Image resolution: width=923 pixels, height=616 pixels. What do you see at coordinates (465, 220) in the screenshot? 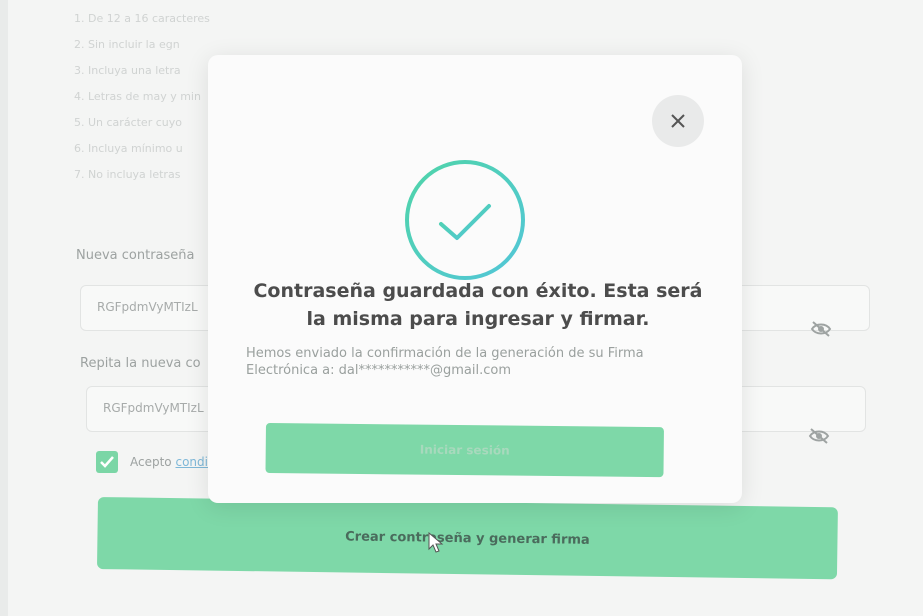
I see `check-circle-icon` at bounding box center [465, 220].